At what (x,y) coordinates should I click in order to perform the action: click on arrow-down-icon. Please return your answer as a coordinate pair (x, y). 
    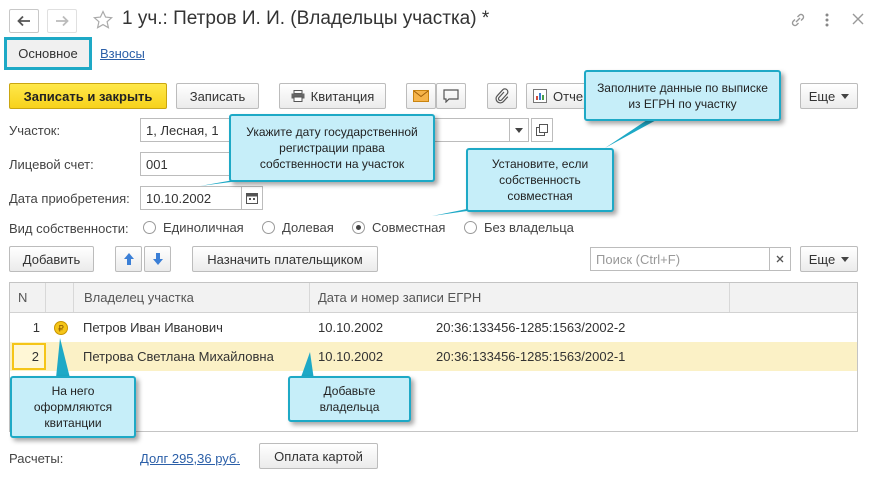
    Looking at the image, I should click on (157, 259).